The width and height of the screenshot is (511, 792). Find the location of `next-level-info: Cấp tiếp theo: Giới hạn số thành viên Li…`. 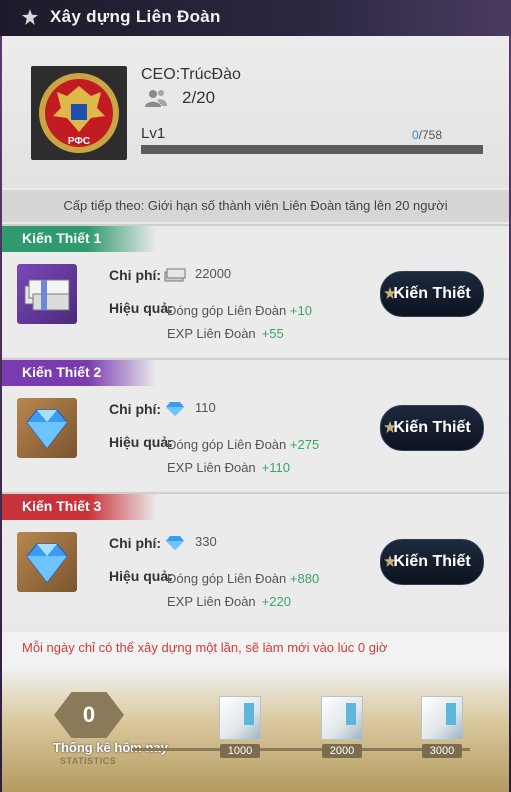

next-level-info: Cấp tiếp theo: Giới hạn số thành viên Li… is located at coordinates (255, 206).